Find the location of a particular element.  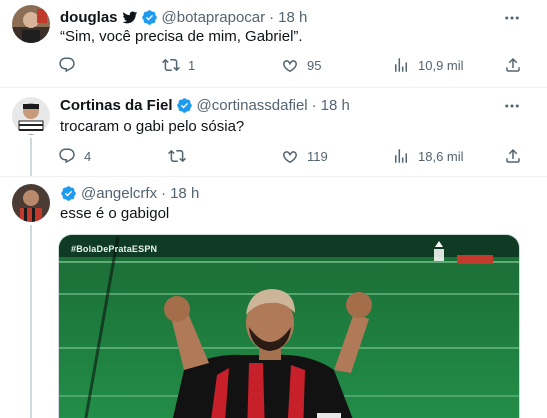

like-button: 95 is located at coordinates (301, 65).